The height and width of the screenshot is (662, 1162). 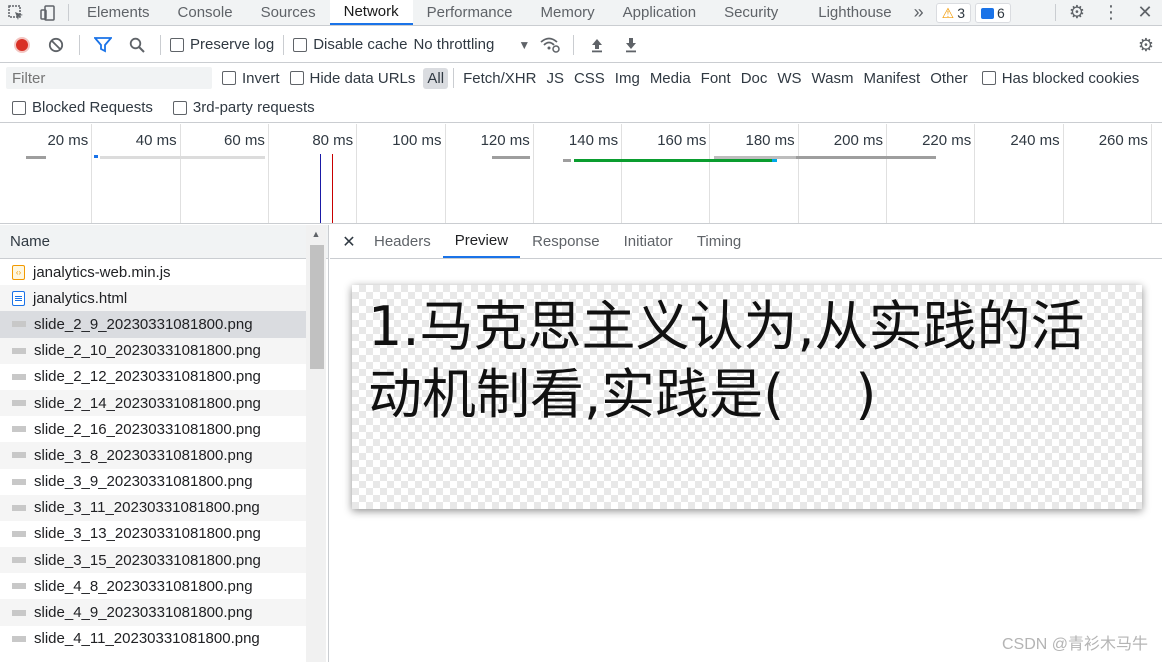 What do you see at coordinates (436, 78) in the screenshot?
I see `filter-type-all: All` at bounding box center [436, 78].